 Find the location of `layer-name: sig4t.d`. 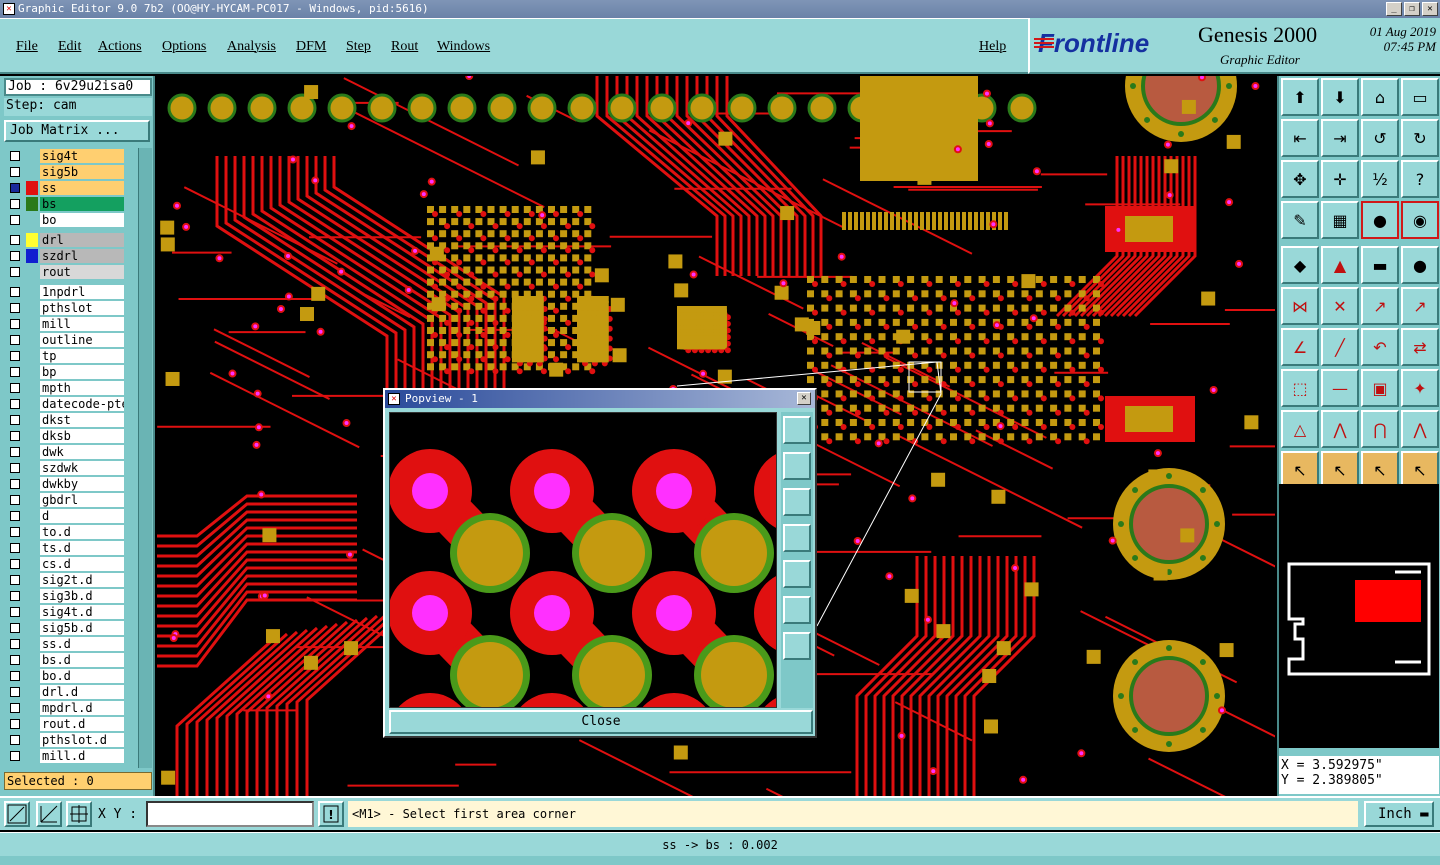

layer-name: sig4t.d is located at coordinates (82, 612).